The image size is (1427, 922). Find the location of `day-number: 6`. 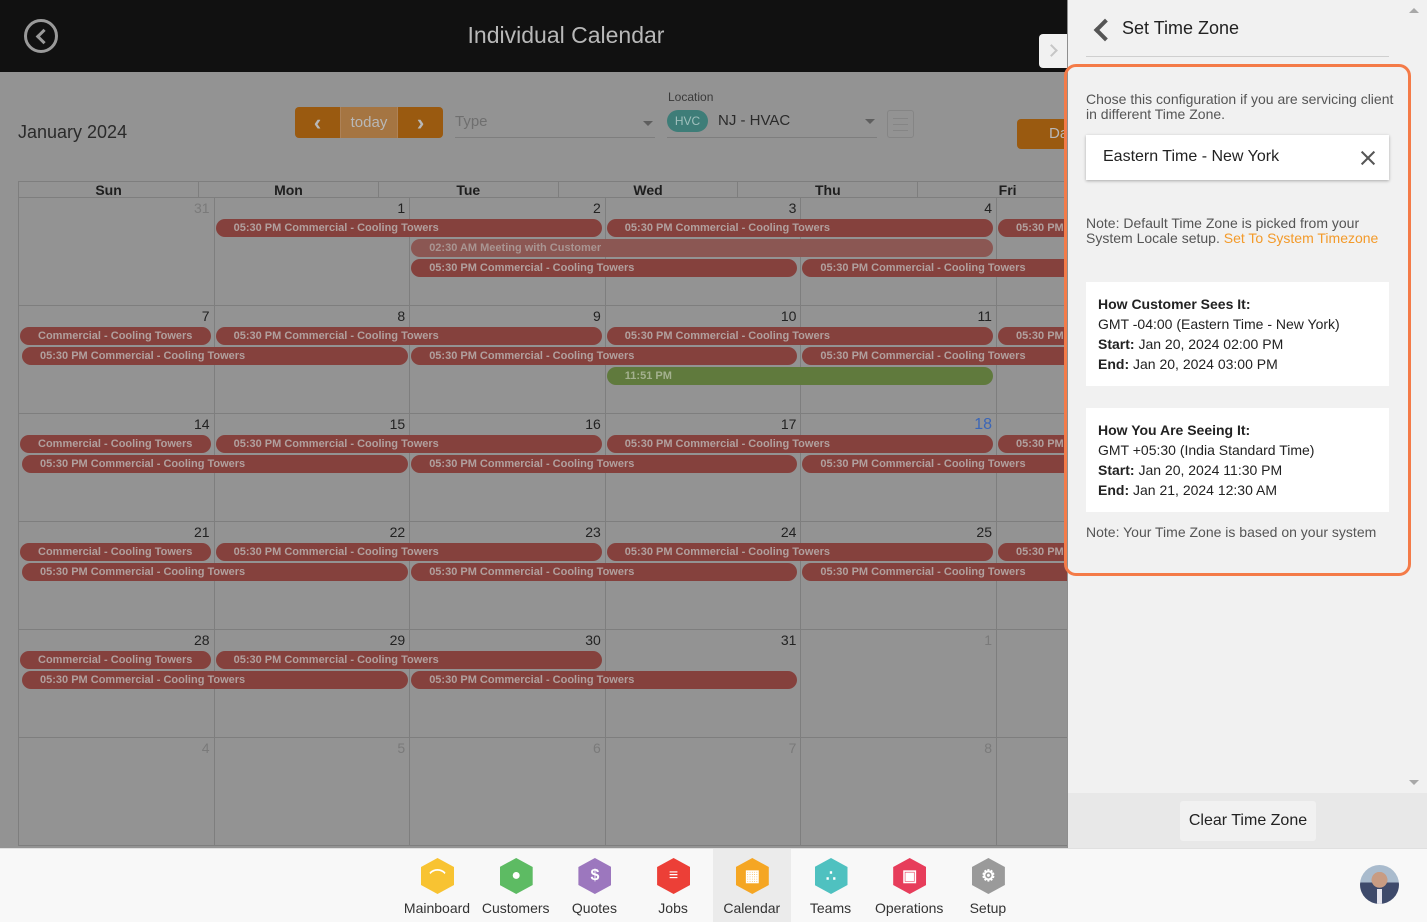

day-number: 6 is located at coordinates (597, 748).